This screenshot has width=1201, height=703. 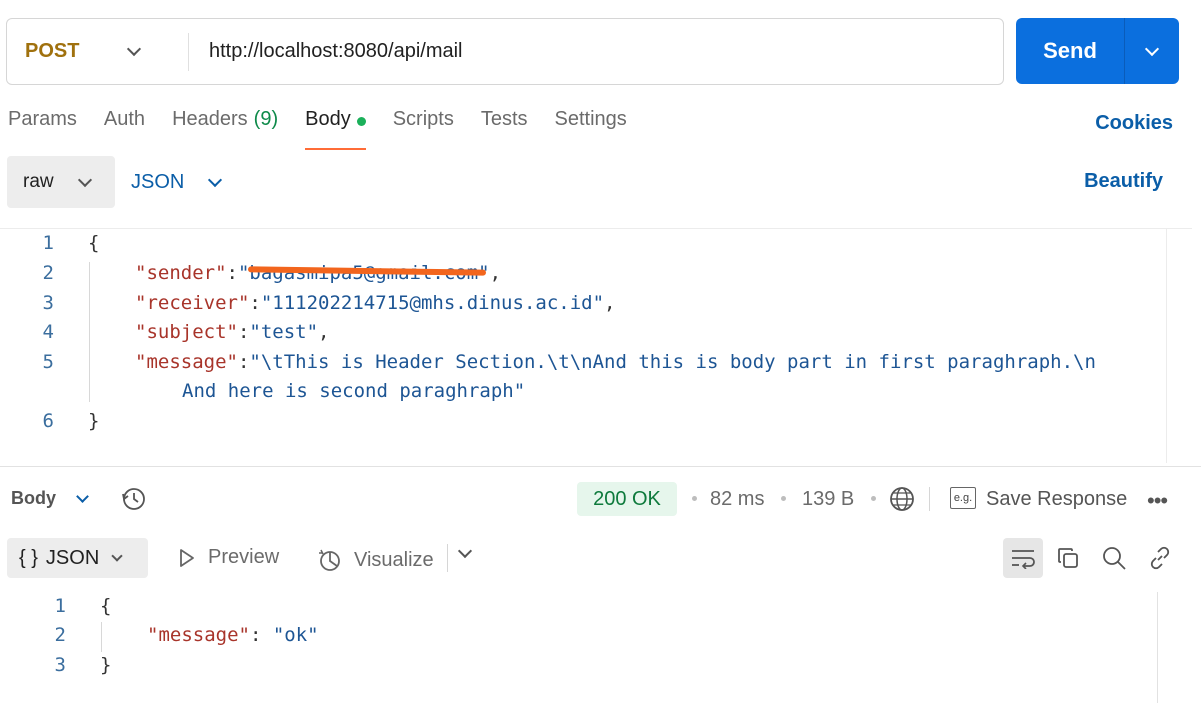 What do you see at coordinates (1157, 647) in the screenshot?
I see `response-scrollbar` at bounding box center [1157, 647].